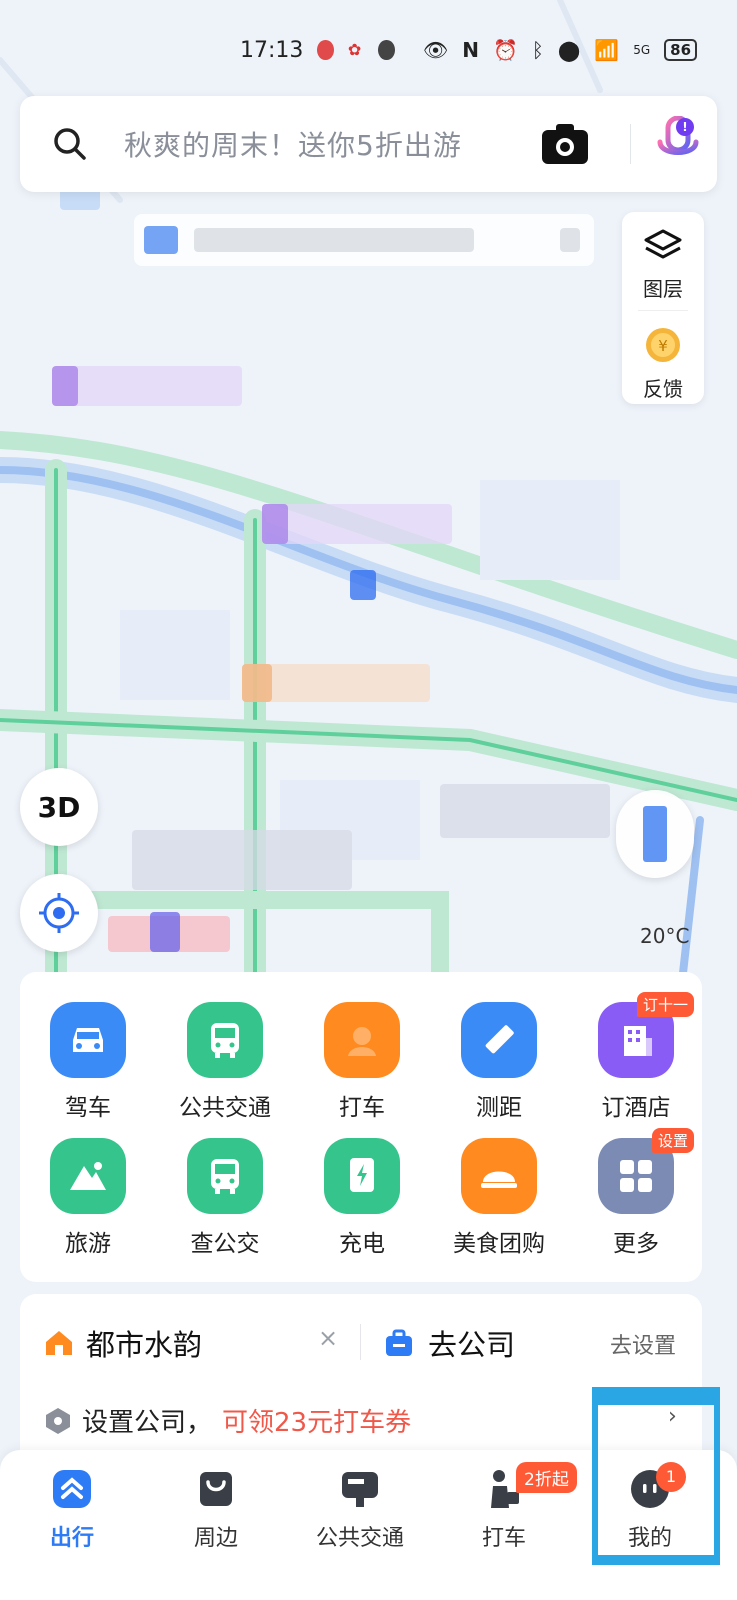  Describe the element at coordinates (630, 144) in the screenshot. I see `search-divider` at that location.